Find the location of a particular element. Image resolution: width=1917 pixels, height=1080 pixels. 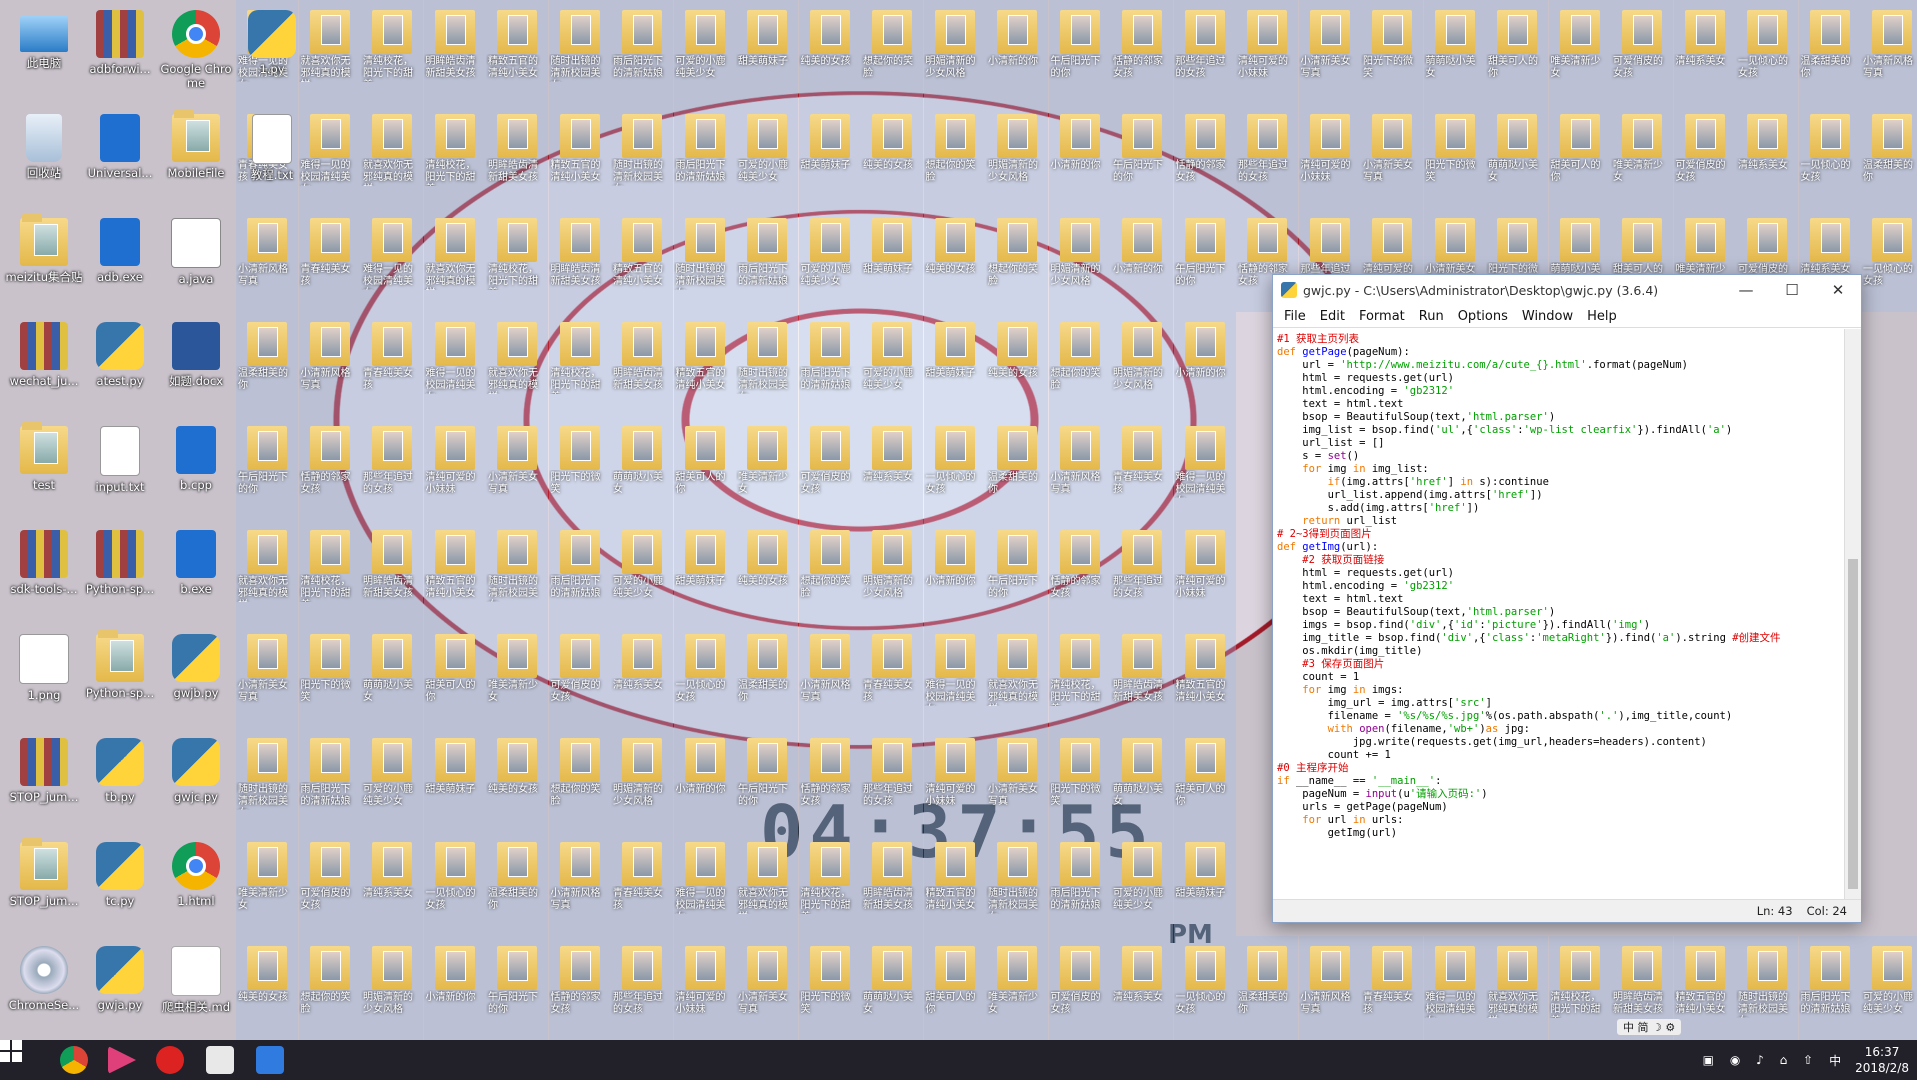

close-button: ✕ is located at coordinates (1838, 290).